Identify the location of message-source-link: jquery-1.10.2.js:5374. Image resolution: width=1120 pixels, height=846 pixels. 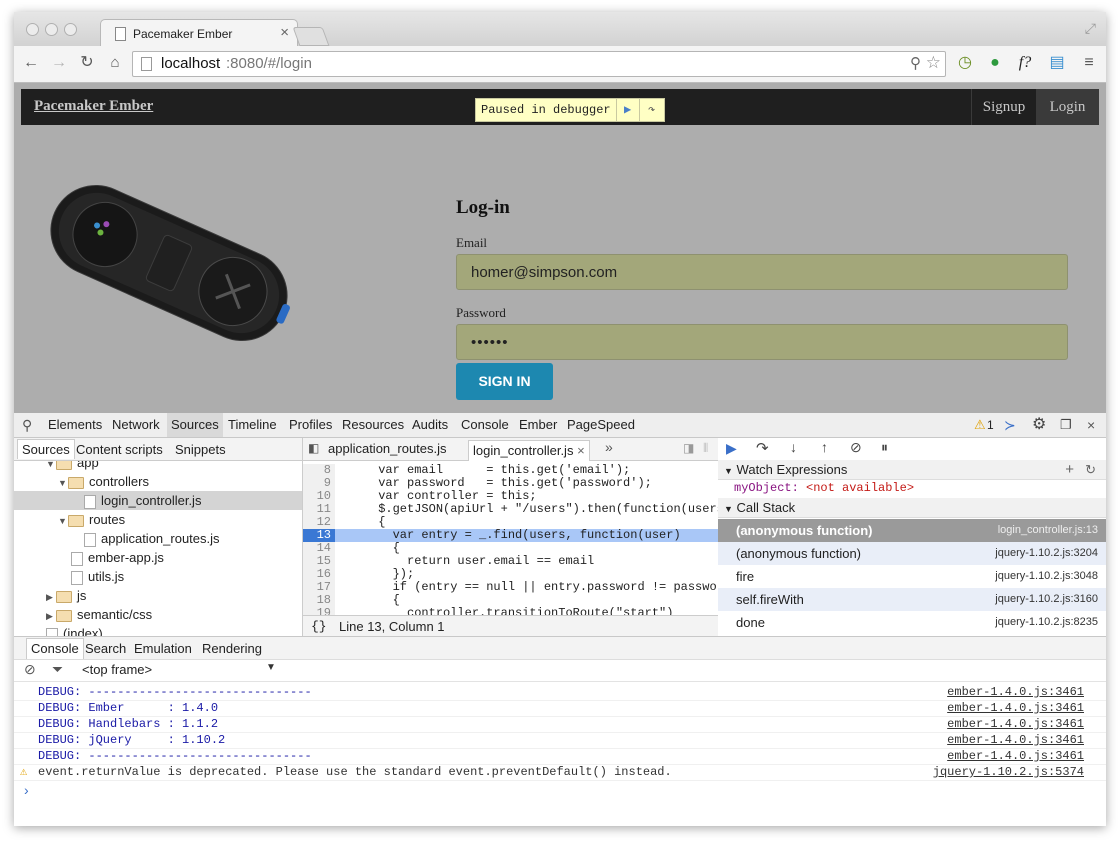
(1008, 772).